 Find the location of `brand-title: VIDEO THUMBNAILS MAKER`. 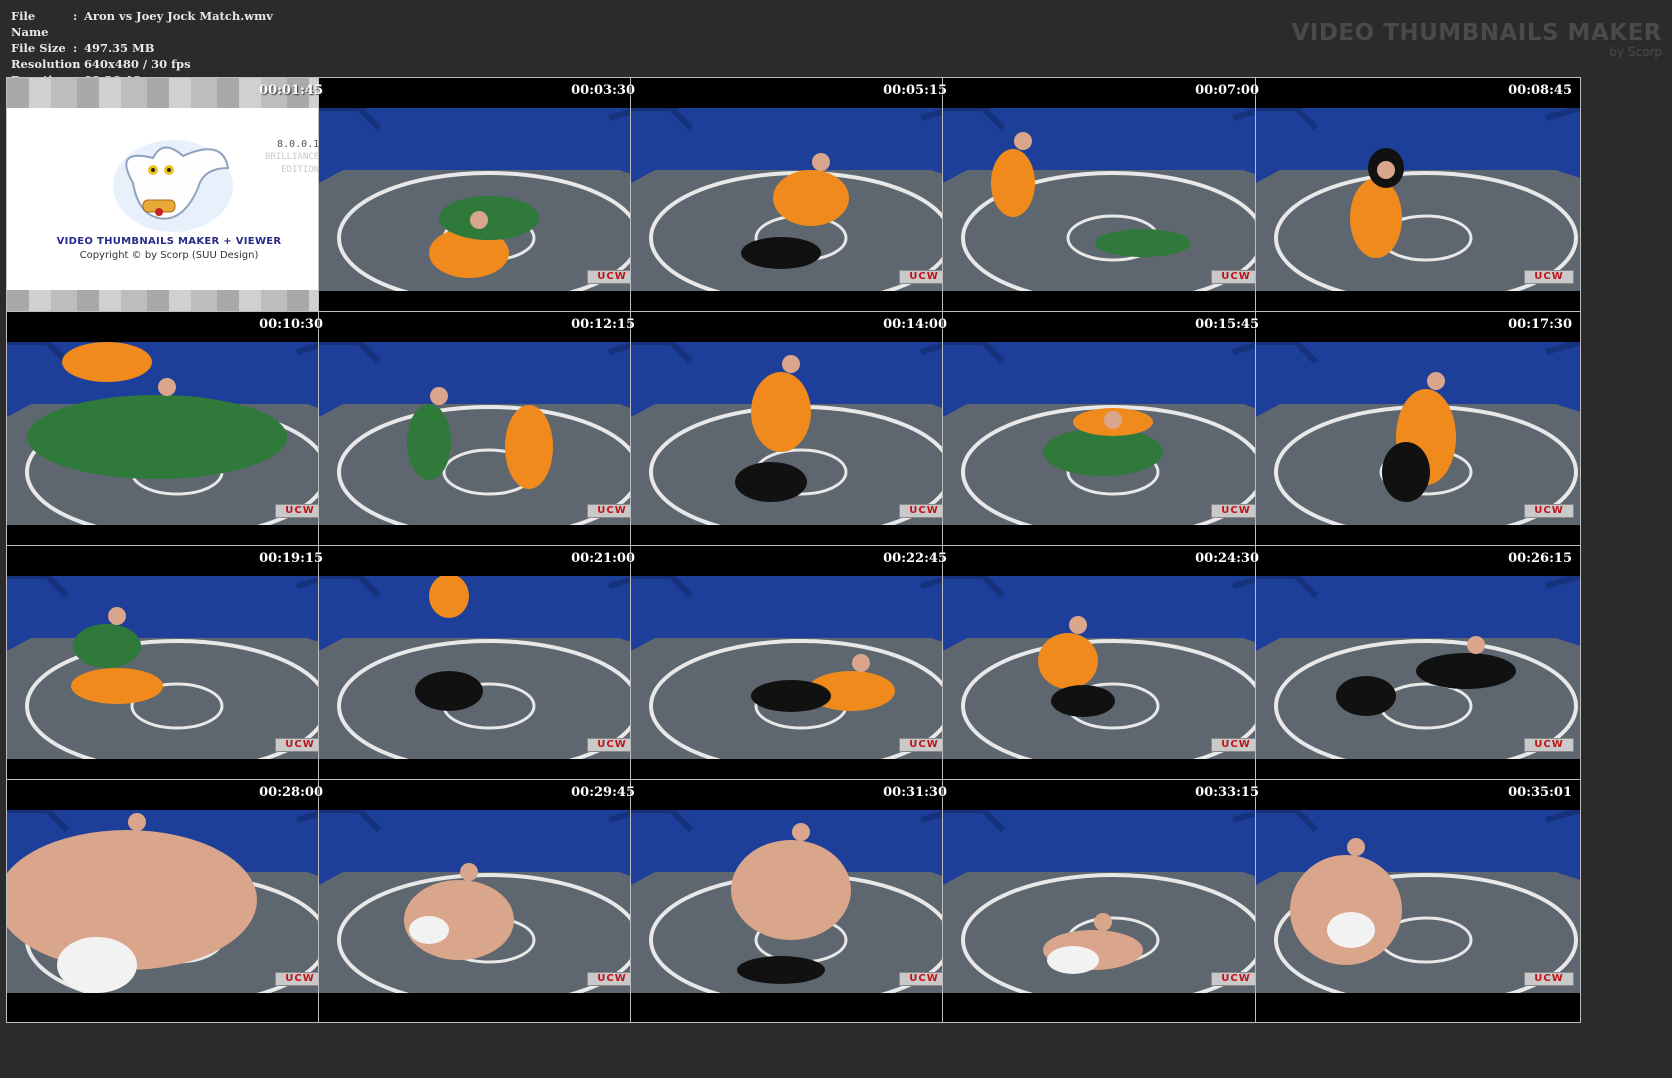

brand-title: VIDEO THUMBNAILS MAKER is located at coordinates (1476, 33).